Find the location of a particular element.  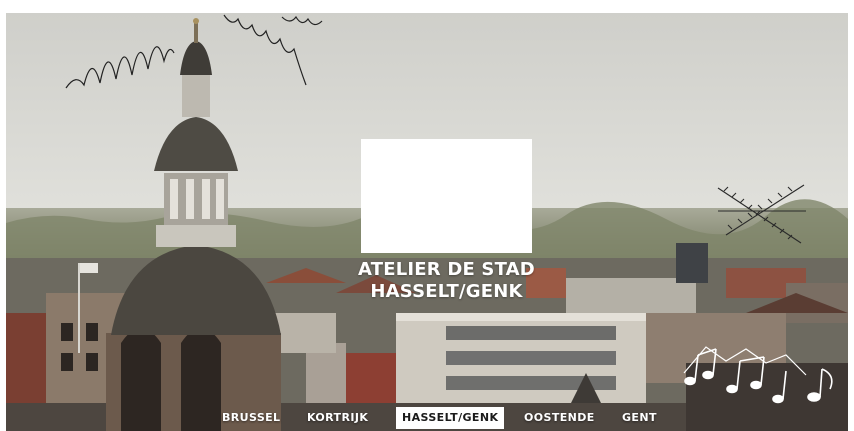

nav-item-oostende: OOSTENDE is located at coordinates (559, 418).